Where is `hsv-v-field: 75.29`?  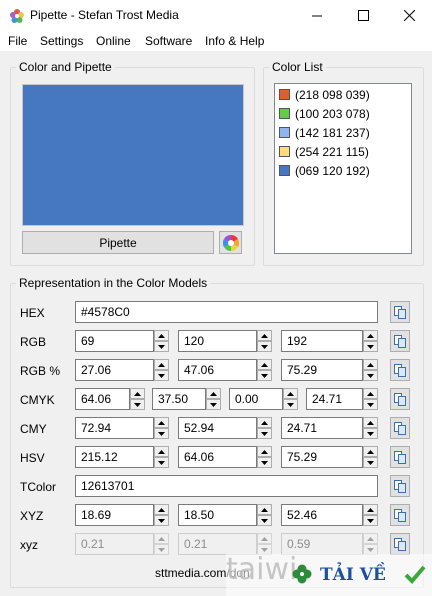 hsv-v-field: 75.29 is located at coordinates (322, 457).